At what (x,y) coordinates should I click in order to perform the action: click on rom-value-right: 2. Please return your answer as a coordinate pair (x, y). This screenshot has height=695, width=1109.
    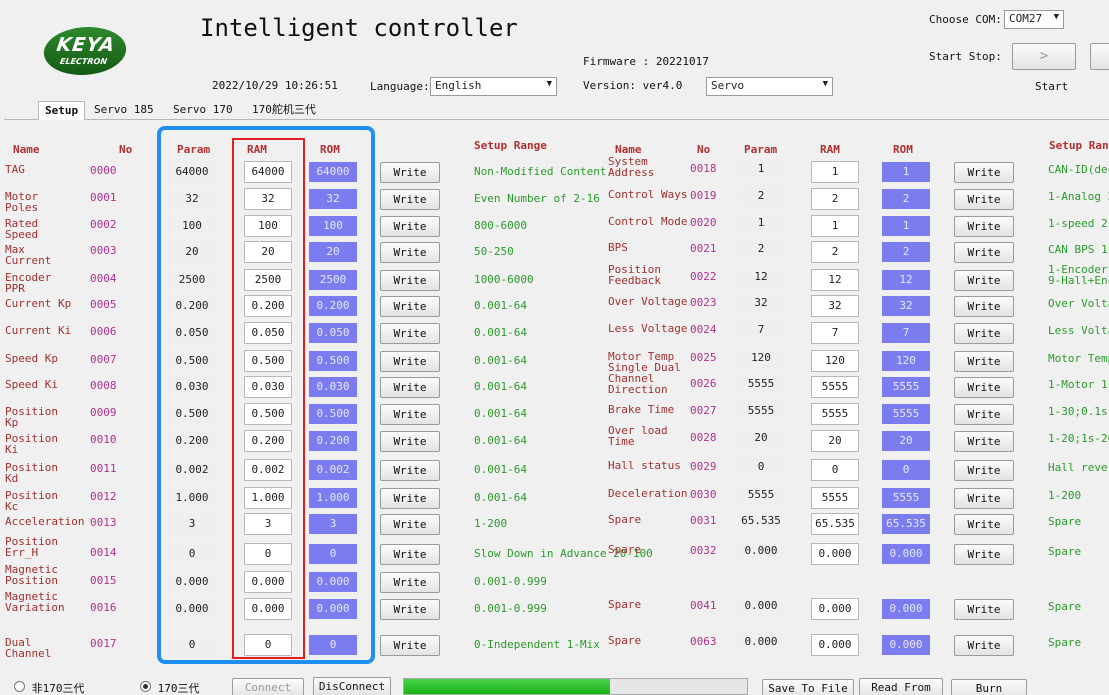
    Looking at the image, I should click on (906, 199).